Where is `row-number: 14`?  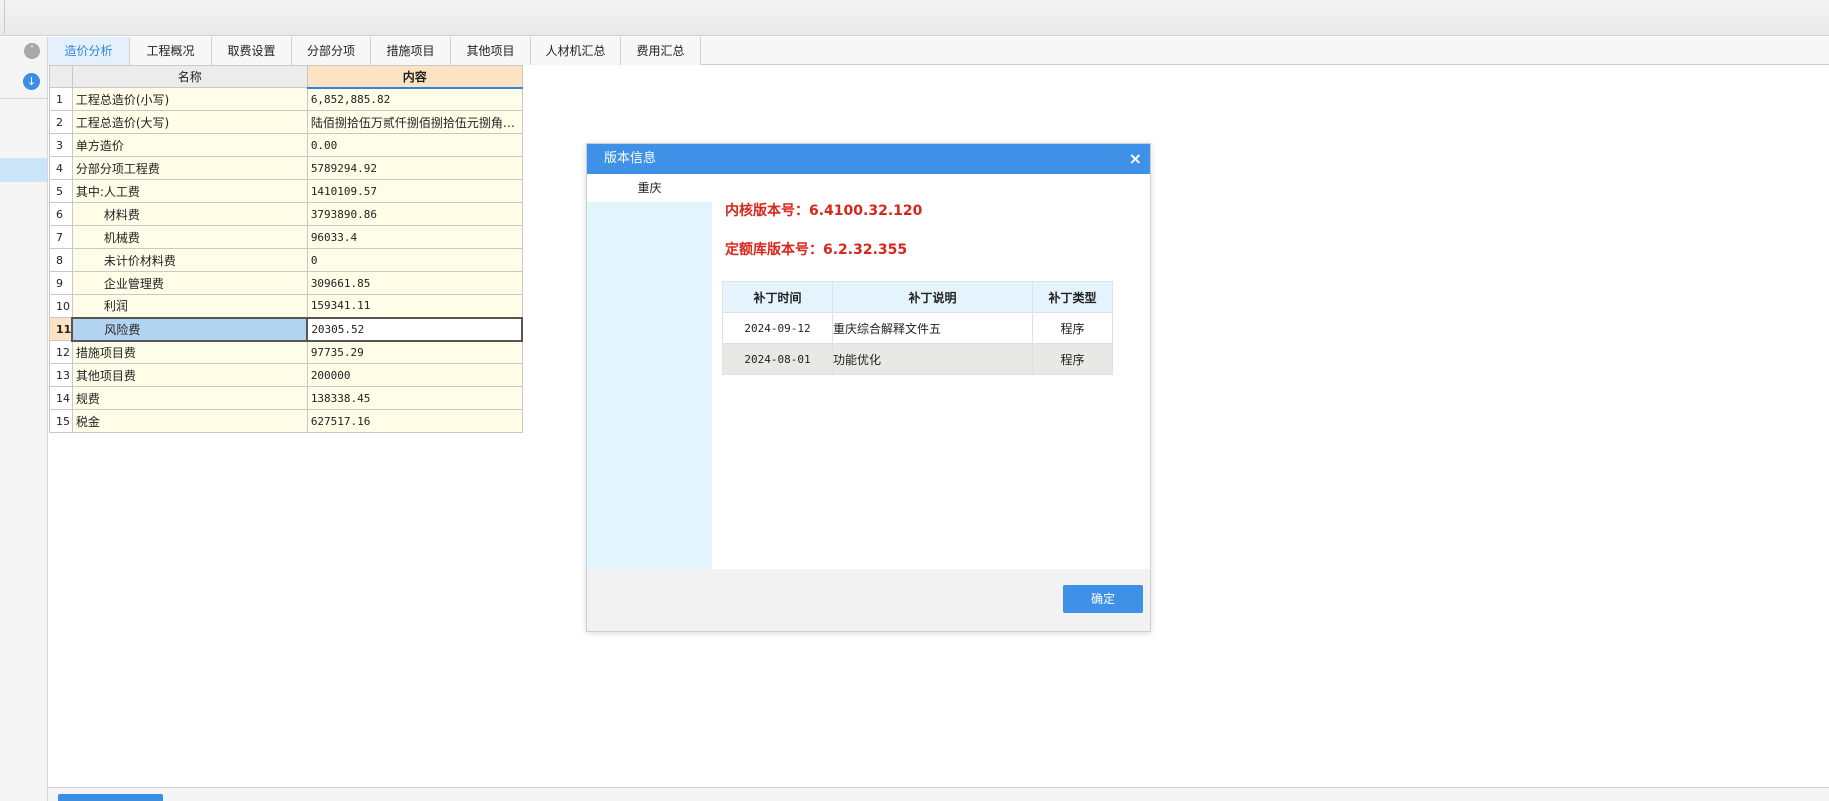 row-number: 14 is located at coordinates (61, 398).